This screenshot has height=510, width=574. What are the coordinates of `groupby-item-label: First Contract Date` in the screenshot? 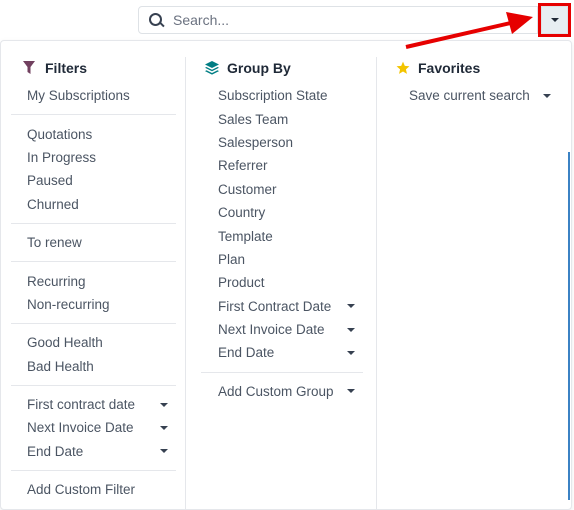 It's located at (275, 306).